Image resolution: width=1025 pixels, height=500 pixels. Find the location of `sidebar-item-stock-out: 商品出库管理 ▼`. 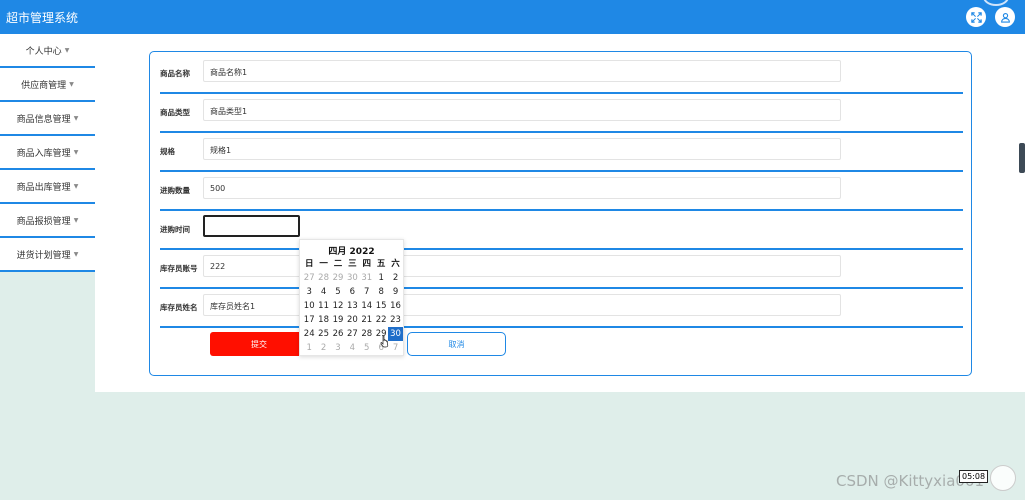

sidebar-item-stock-out: 商品出库管理 ▼ is located at coordinates (47, 187).